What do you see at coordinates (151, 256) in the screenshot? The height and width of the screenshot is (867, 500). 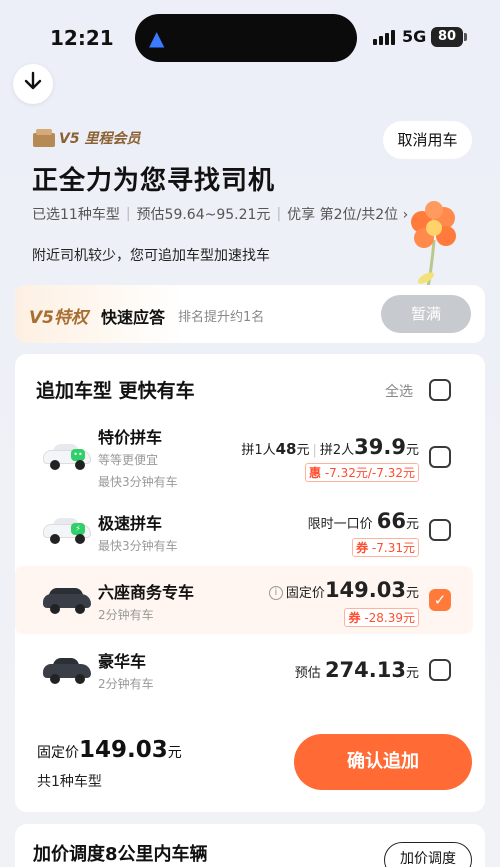 I see `notice-text: 附近司机较少，您可追加车型加速找车` at bounding box center [151, 256].